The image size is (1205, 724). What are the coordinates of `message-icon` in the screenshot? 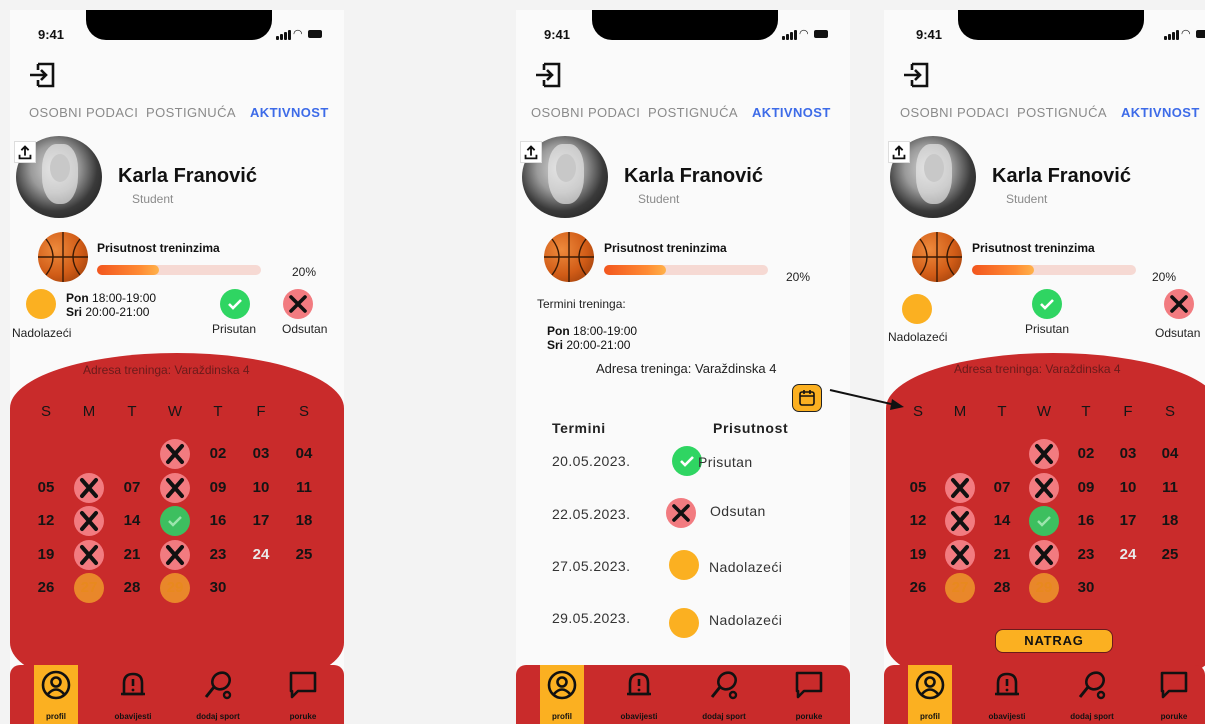 It's located at (303, 685).